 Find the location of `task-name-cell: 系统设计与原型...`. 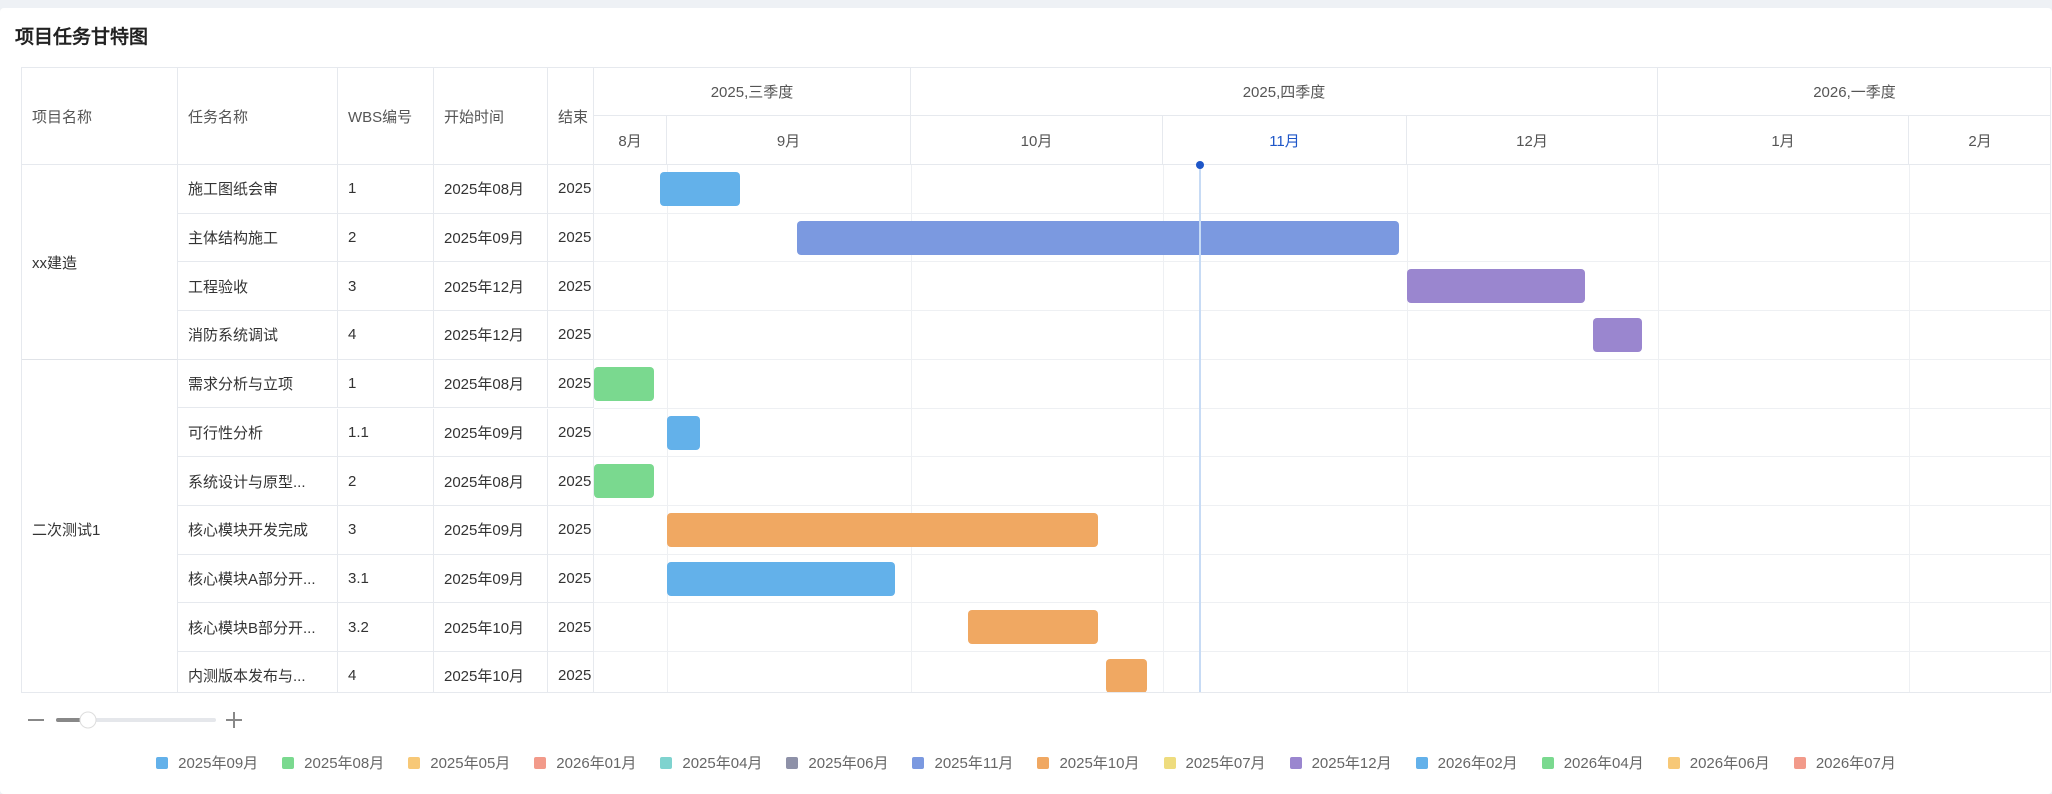

task-name-cell: 系统设计与原型... is located at coordinates (258, 481).